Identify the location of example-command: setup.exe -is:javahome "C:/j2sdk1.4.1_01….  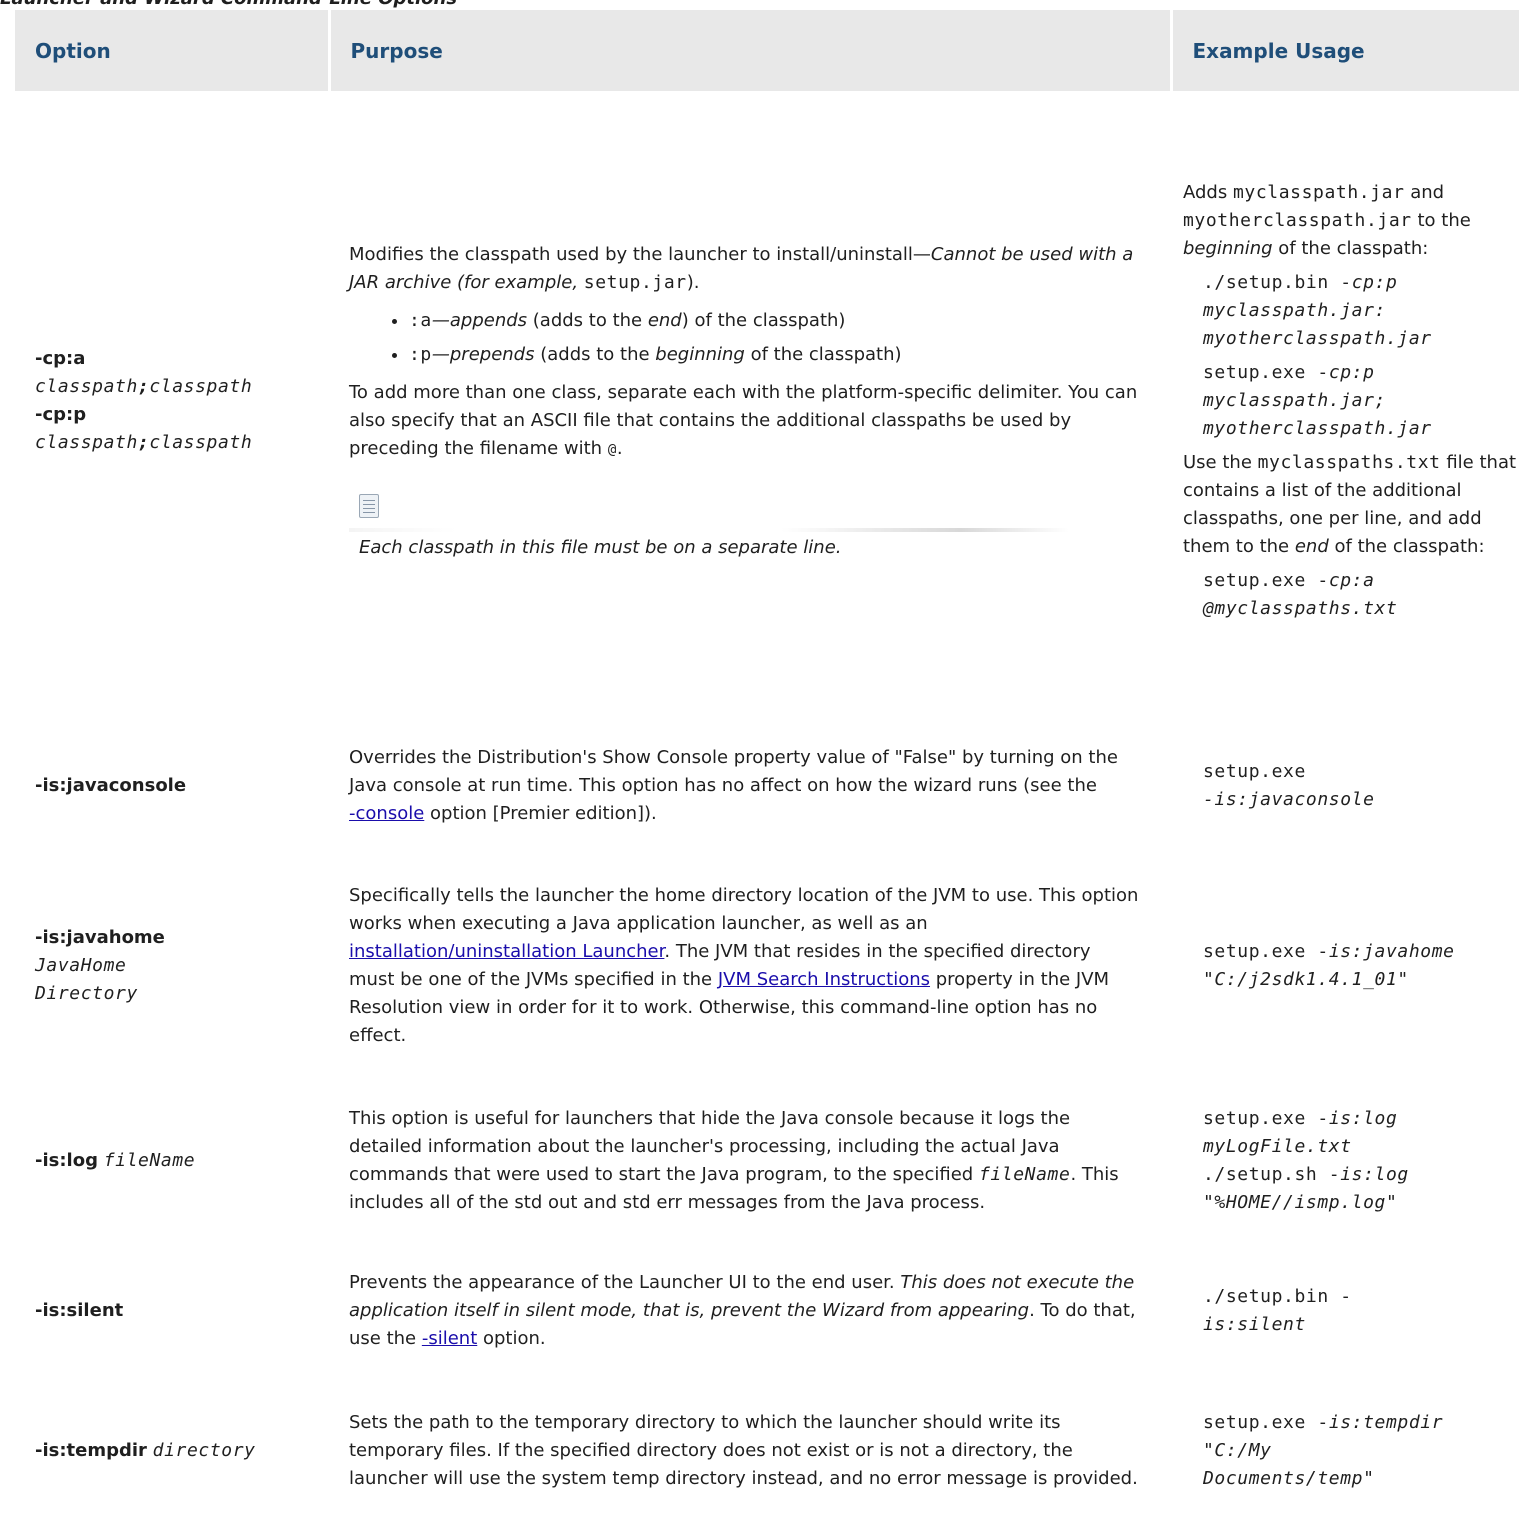
(1329, 965).